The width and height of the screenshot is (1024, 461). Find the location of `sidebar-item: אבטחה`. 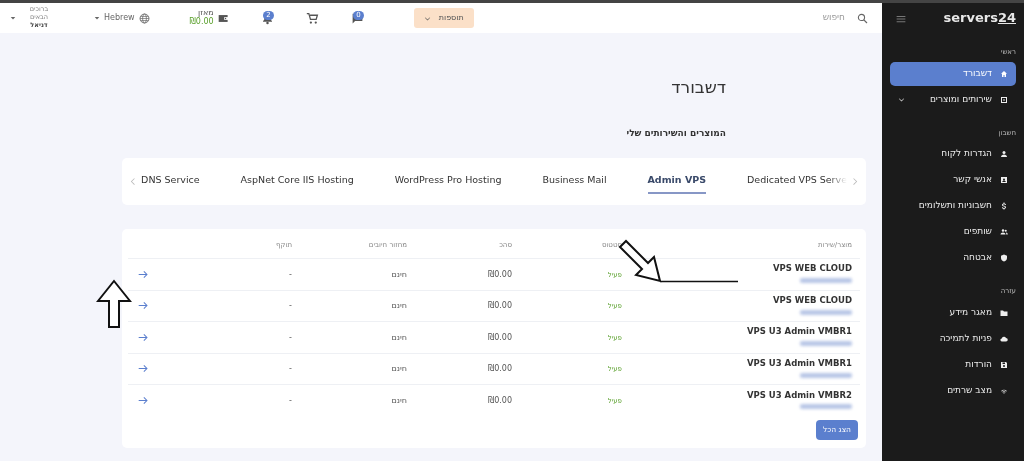

sidebar-item: אבטחה is located at coordinates (953, 258).